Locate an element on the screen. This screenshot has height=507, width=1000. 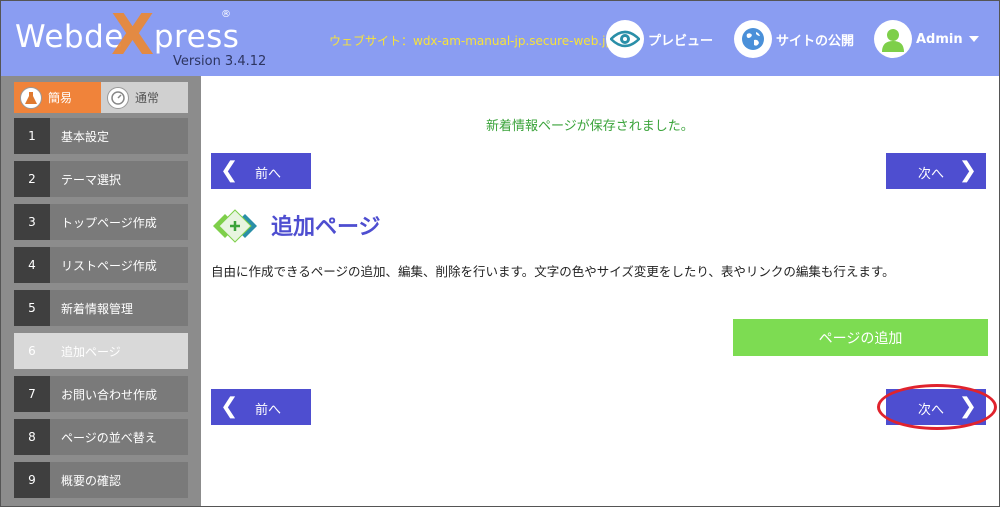
step-label: 基本設定 is located at coordinates (85, 136).